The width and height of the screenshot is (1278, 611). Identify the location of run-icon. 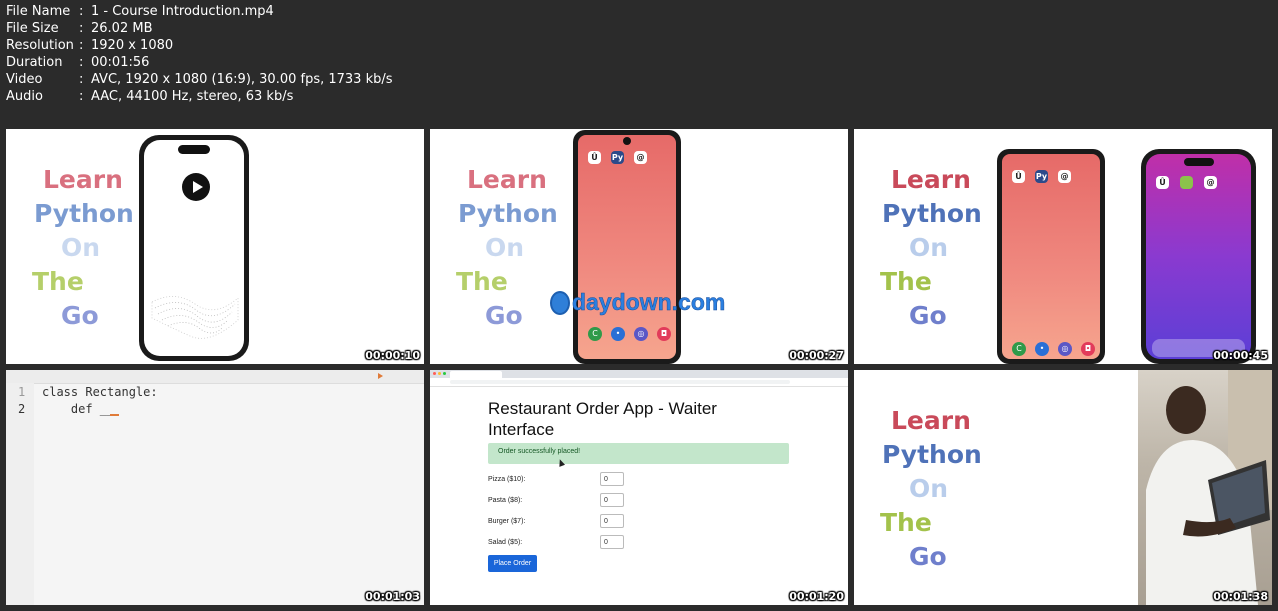
(380, 376).